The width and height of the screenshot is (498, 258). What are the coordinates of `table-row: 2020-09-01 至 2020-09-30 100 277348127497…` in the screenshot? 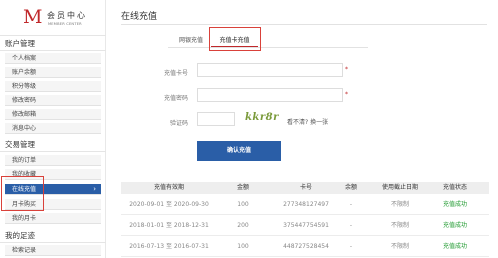 It's located at (305, 205).